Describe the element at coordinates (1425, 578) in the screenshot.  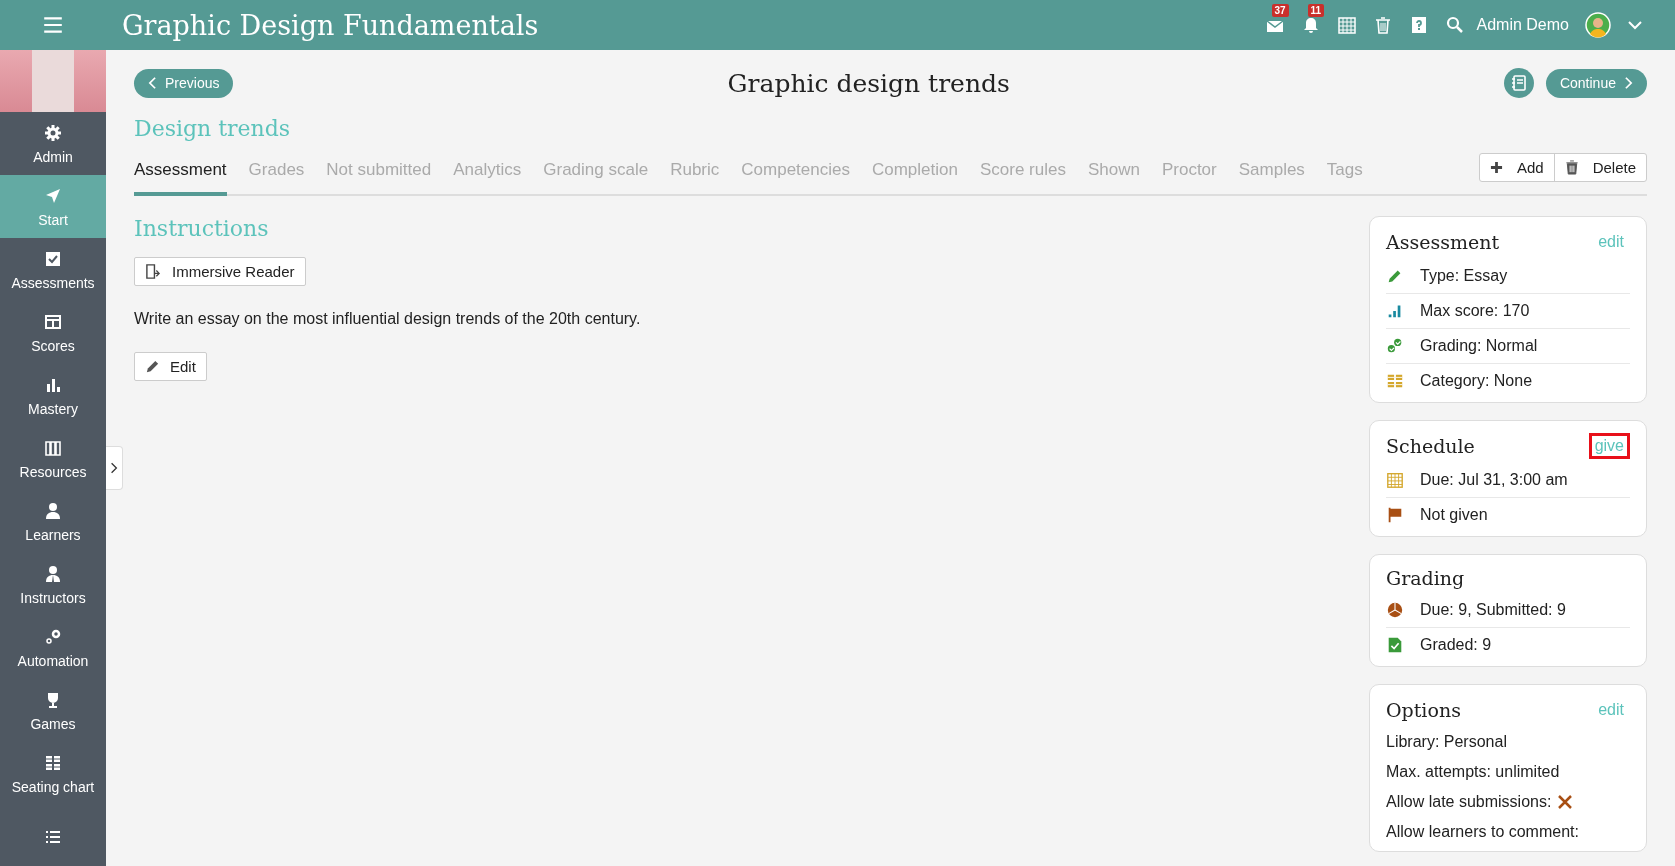
I see `card-title: Grading` at that location.